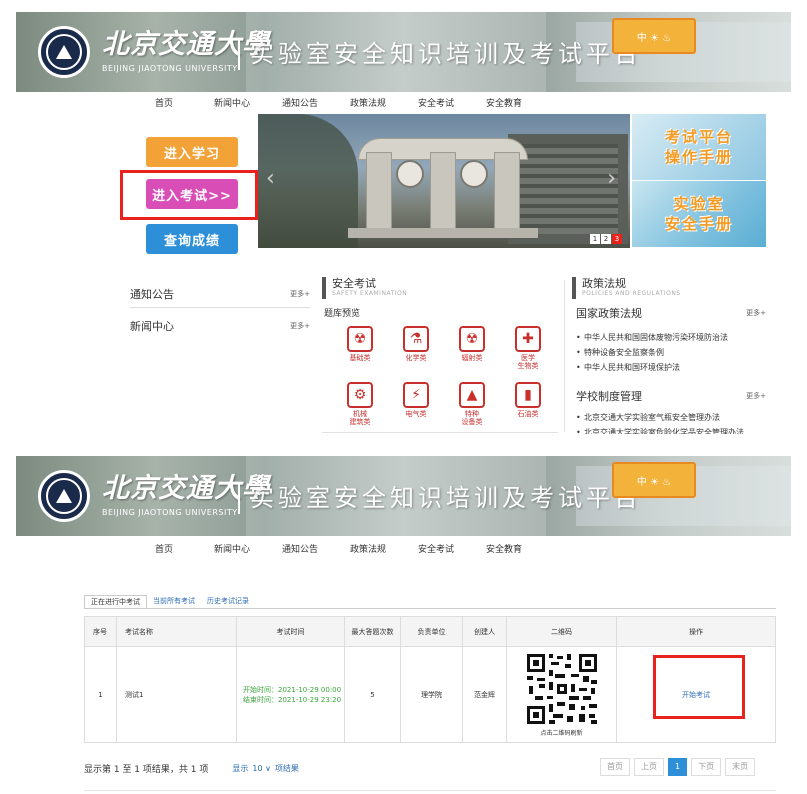 The height and width of the screenshot is (794, 807). Describe the element at coordinates (228, 602) in the screenshot. I see `tab-history: 历史考试记录` at that location.